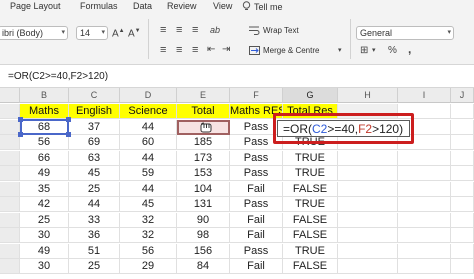 This screenshot has width=474, height=279. Describe the element at coordinates (203, 158) in the screenshot. I see `table-cell: 173` at that location.